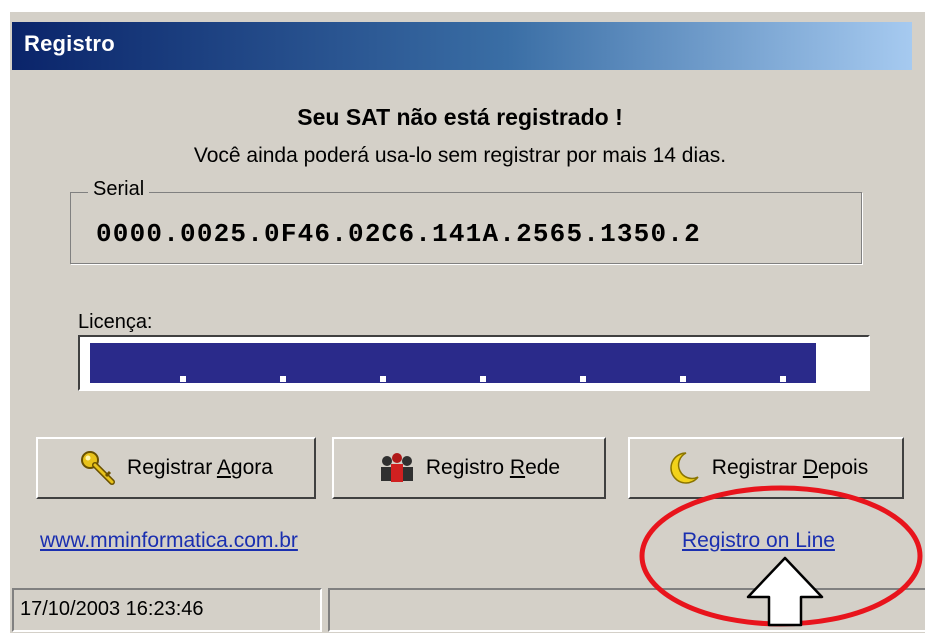 The height and width of the screenshot is (633, 925). I want to click on not-registered-heading: Seu SAT não está registrado !, so click(460, 117).